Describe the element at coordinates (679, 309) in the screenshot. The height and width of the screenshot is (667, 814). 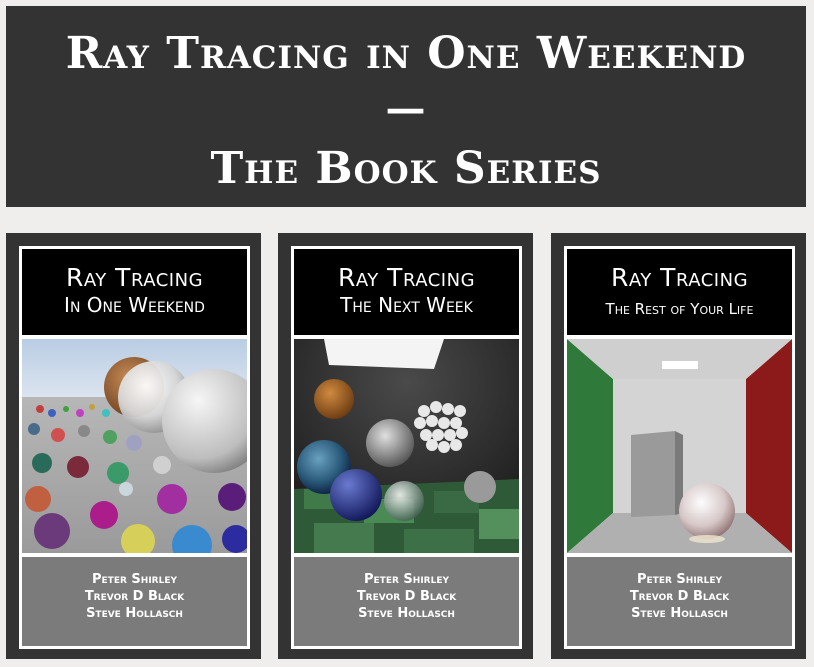
I see `book-subtitle: The Rest of Your Life` at that location.